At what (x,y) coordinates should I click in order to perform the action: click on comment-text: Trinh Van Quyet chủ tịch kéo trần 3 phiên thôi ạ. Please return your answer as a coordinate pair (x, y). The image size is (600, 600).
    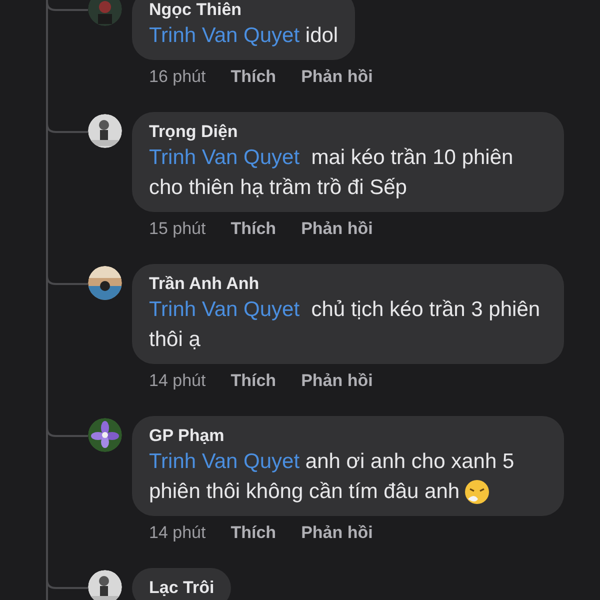
    Looking at the image, I should click on (345, 325).